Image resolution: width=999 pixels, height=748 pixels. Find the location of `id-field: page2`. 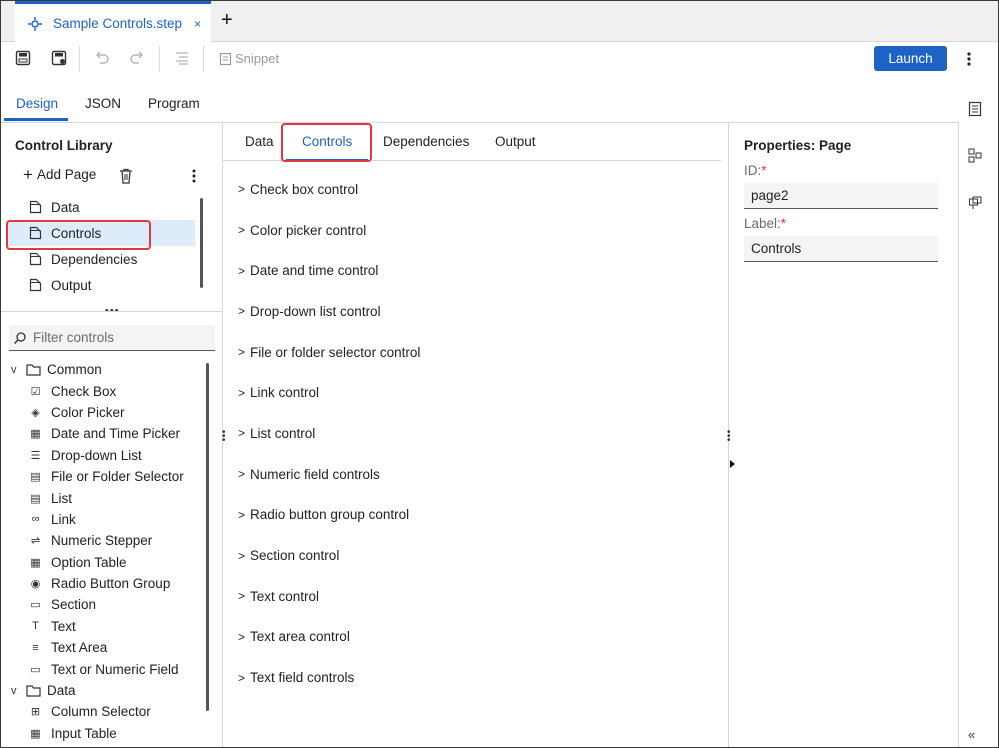

id-field: page2 is located at coordinates (841, 196).